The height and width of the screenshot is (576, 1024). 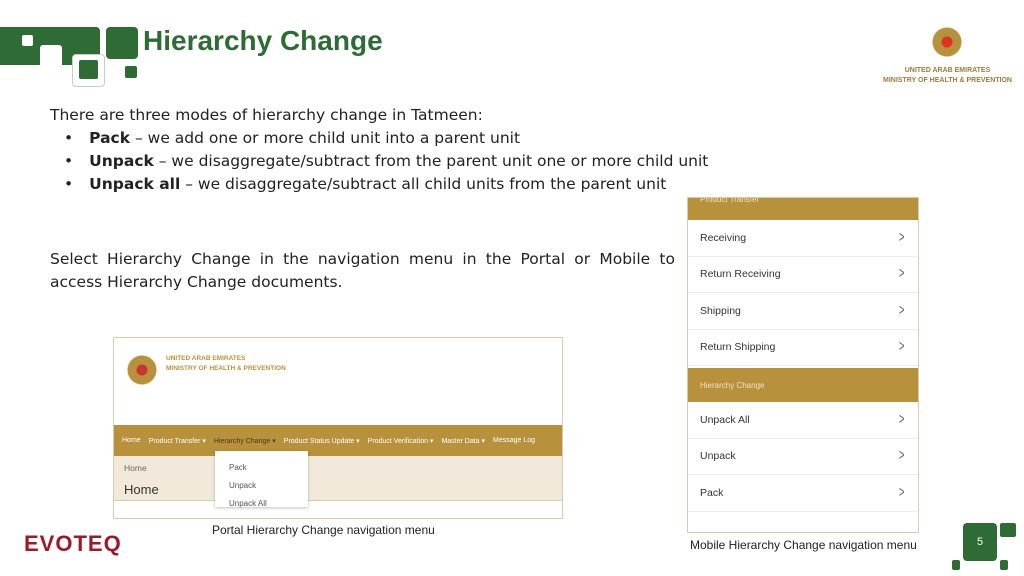 I want to click on nav-hierarchy-change: Hierarchy Change ▾, so click(x=245, y=441).